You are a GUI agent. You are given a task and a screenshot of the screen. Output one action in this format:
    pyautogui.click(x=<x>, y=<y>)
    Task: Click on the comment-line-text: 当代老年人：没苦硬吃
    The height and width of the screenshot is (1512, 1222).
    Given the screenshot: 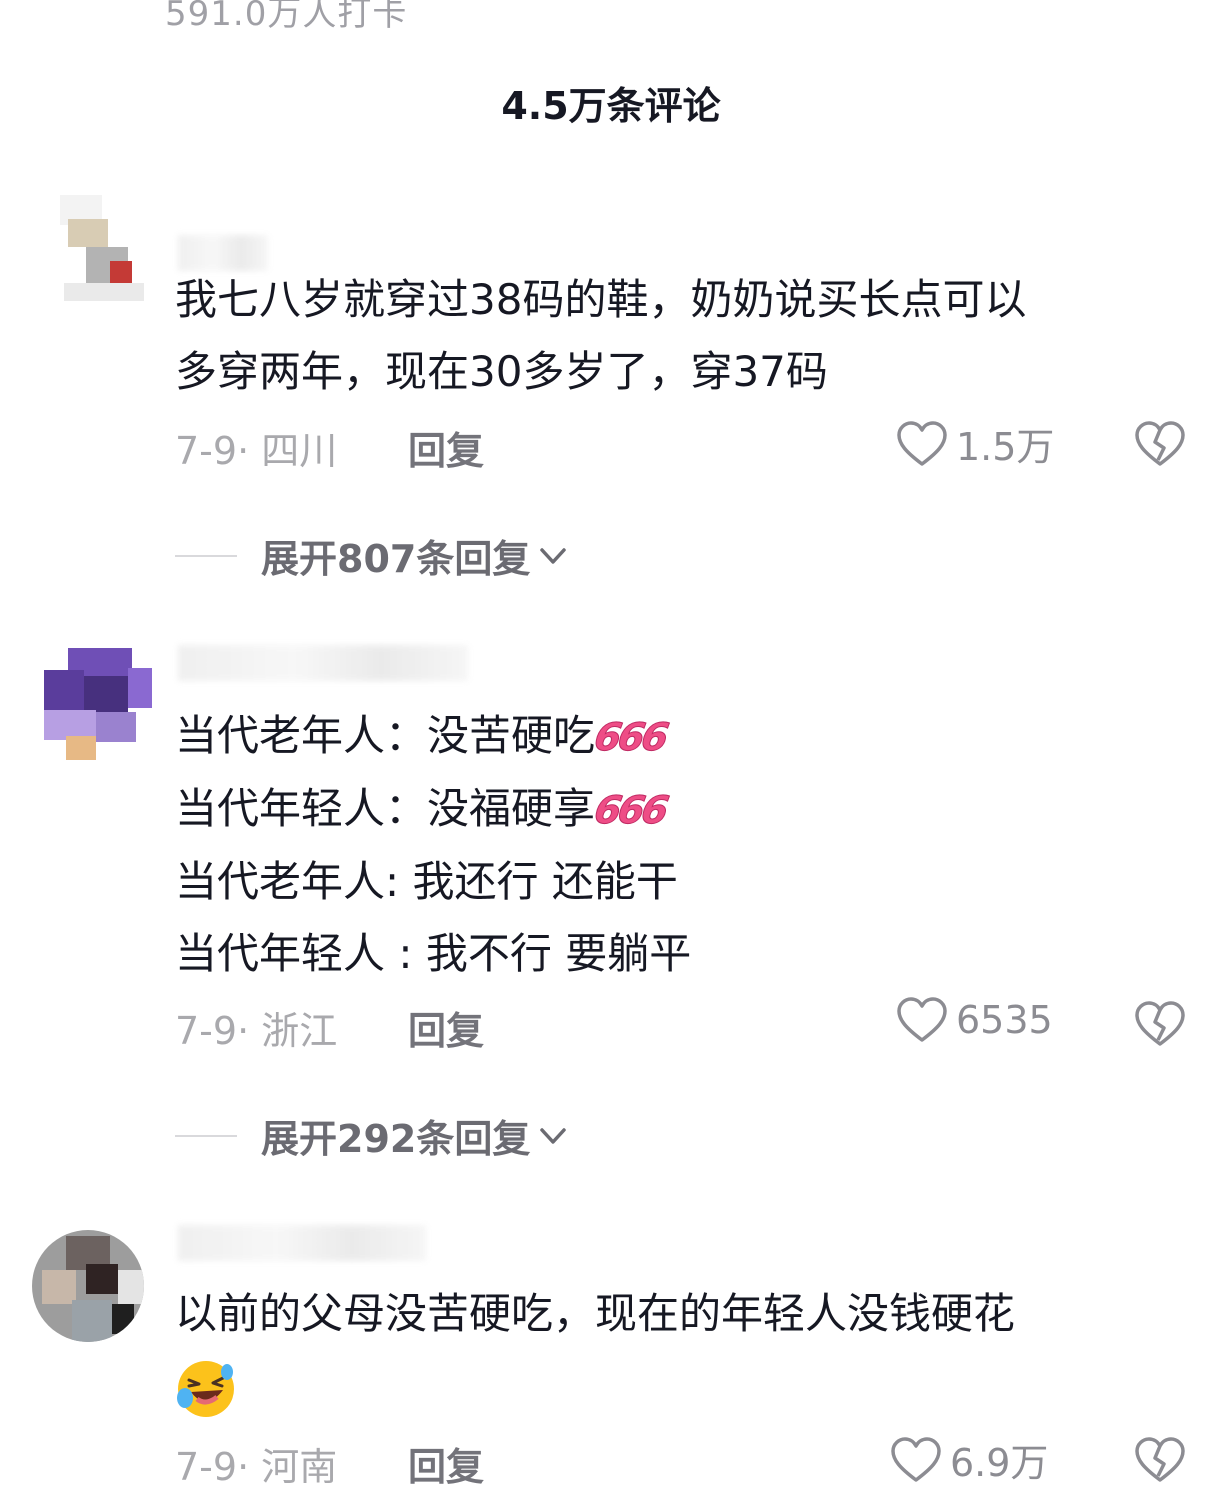 What is the action you would take?
    pyautogui.click(x=385, y=735)
    